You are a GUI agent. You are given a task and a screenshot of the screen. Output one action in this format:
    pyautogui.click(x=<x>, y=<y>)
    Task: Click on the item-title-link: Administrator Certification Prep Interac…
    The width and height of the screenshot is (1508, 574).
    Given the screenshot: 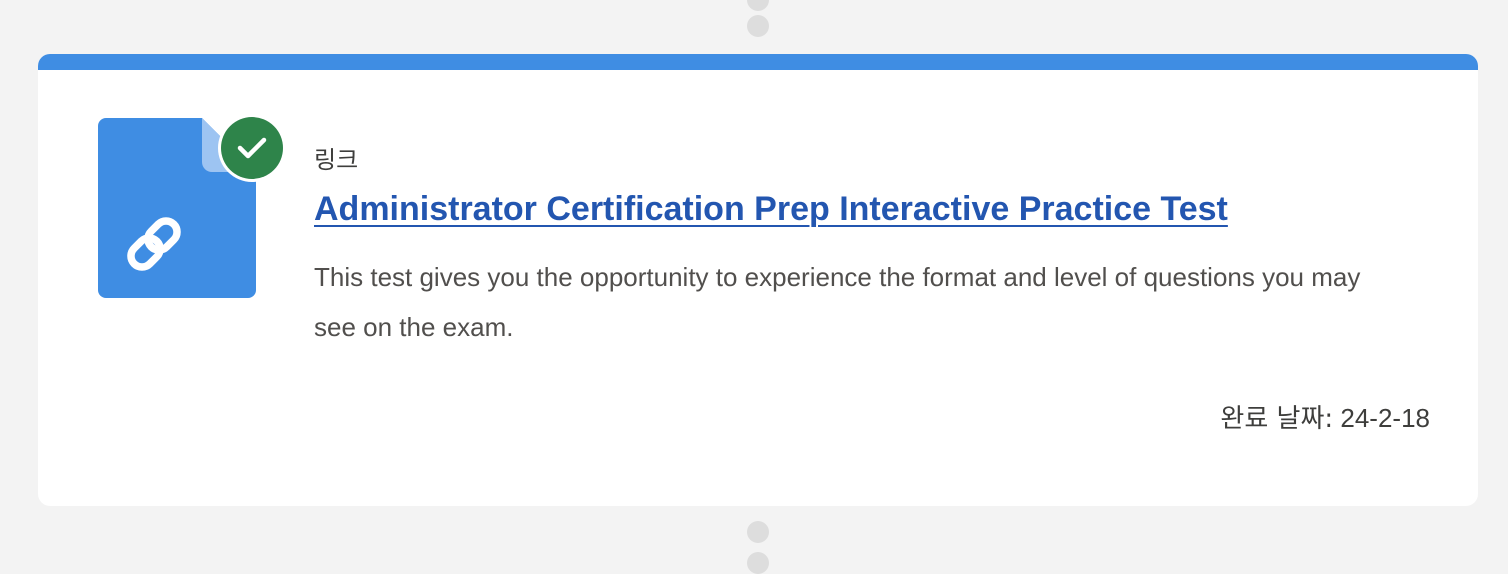 What is the action you would take?
    pyautogui.click(x=771, y=209)
    